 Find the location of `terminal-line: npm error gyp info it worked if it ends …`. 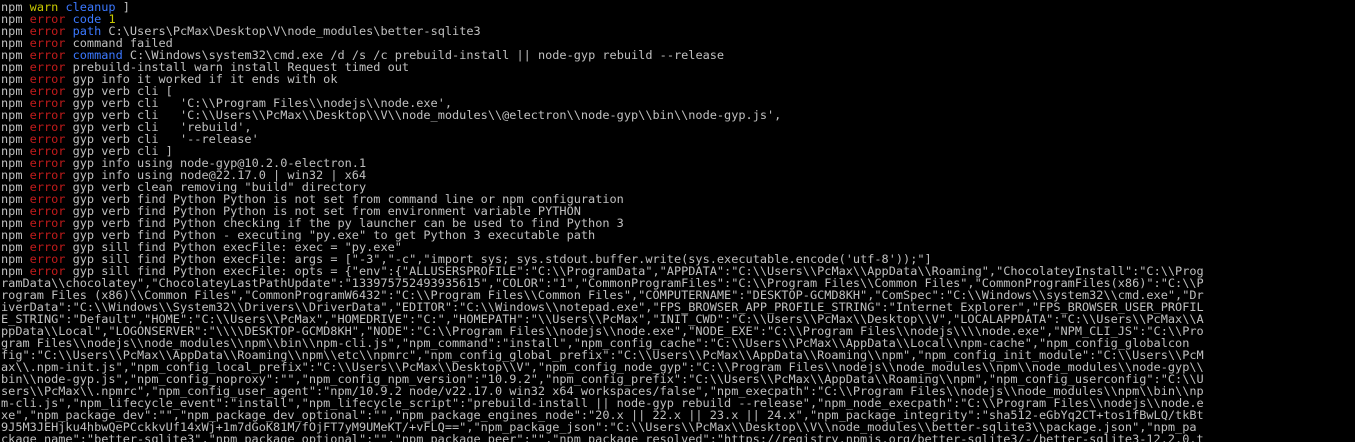

terminal-line: npm error gyp info it worked if it ends … is located at coordinates (678, 79).